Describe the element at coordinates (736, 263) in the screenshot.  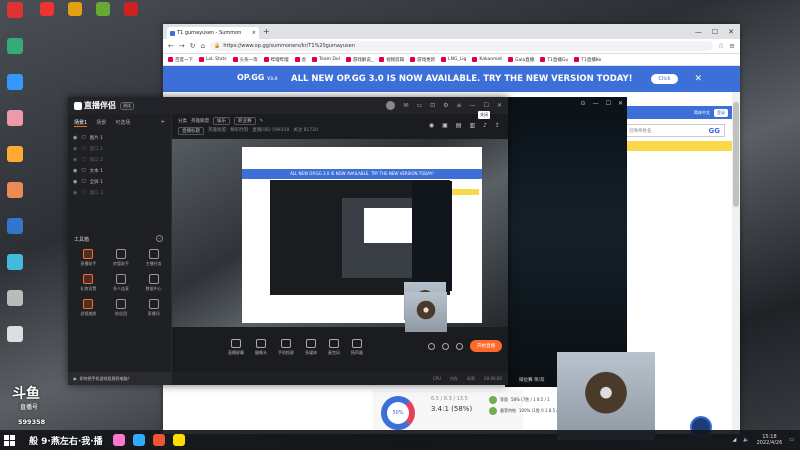
I see `page-scrollbar` at that location.